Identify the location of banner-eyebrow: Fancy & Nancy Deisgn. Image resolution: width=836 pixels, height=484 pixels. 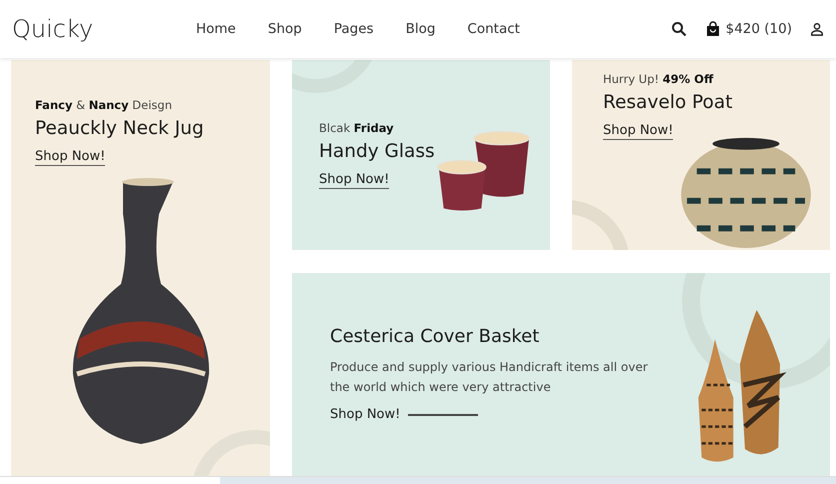
(104, 105).